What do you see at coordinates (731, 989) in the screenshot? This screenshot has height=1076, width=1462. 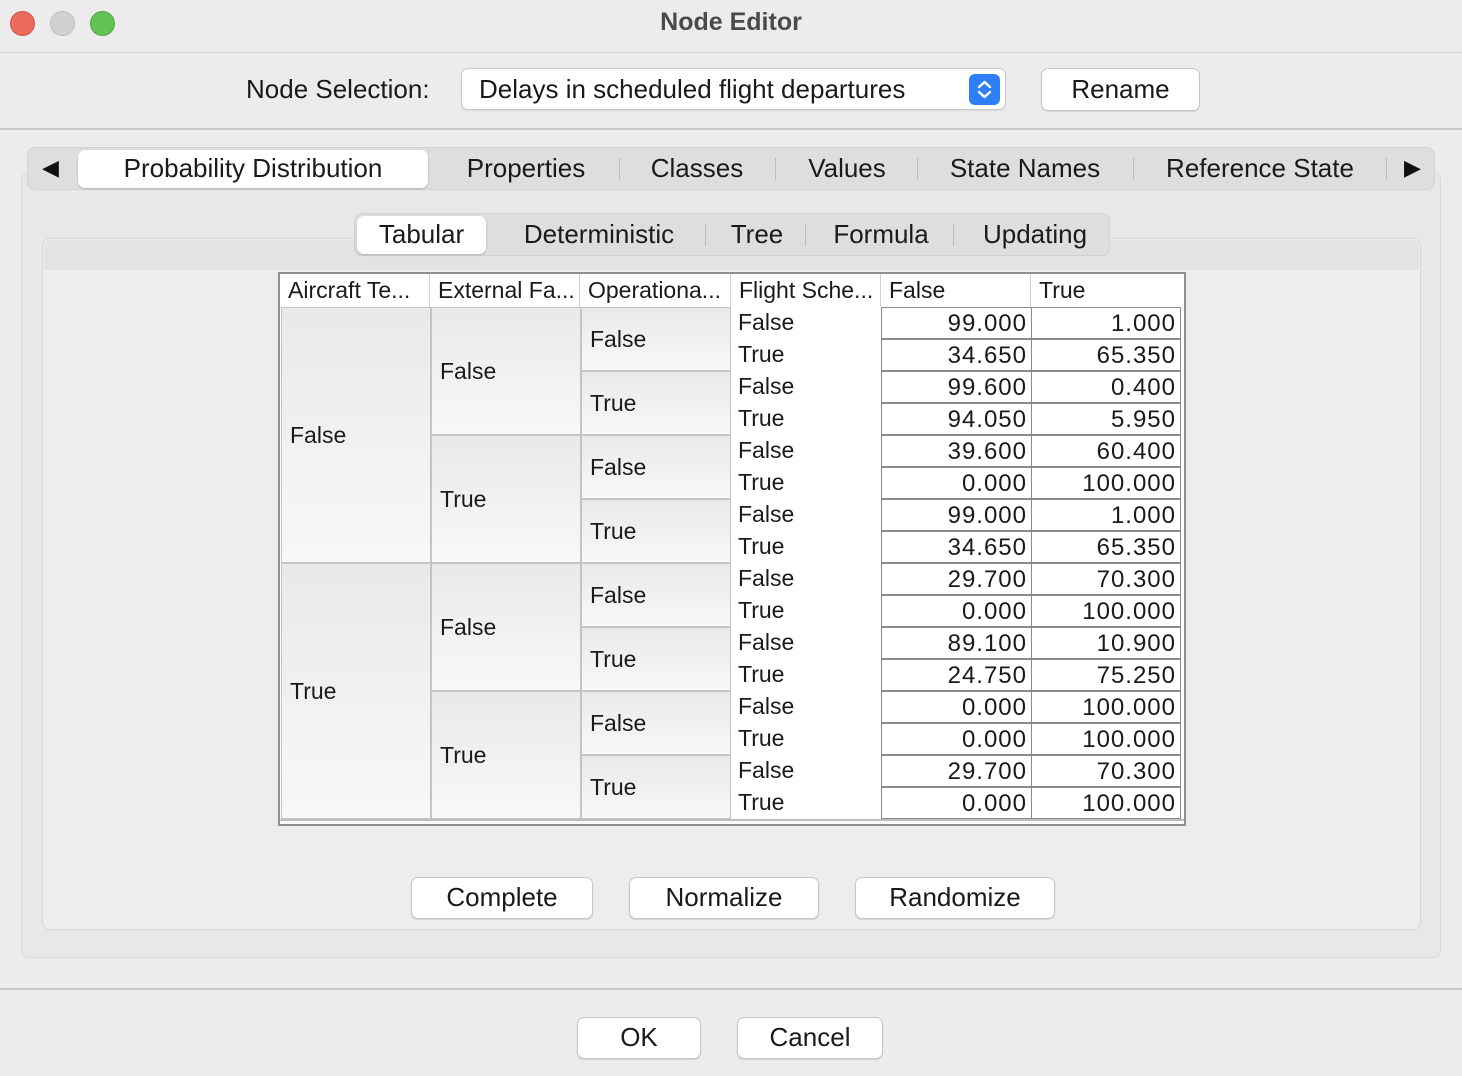 I see `footer-divider` at bounding box center [731, 989].